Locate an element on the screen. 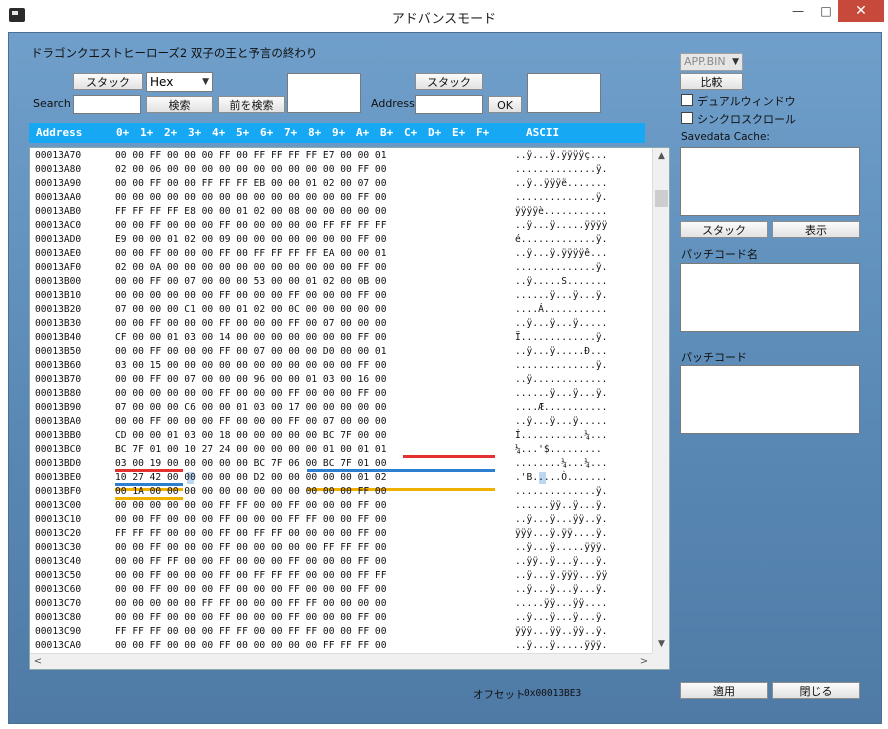 The width and height of the screenshot is (888, 729). row-ascii: ..ÿ...ÿ.ÿÿÿ...ÿÿ is located at coordinates (561, 575).